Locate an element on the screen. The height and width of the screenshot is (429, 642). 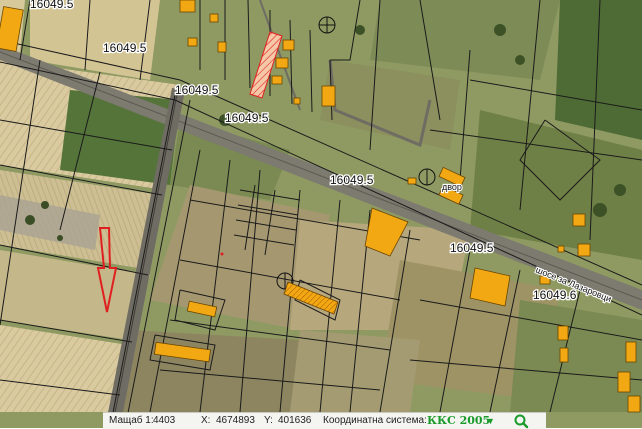
location-dot is located at coordinates (222, 254).